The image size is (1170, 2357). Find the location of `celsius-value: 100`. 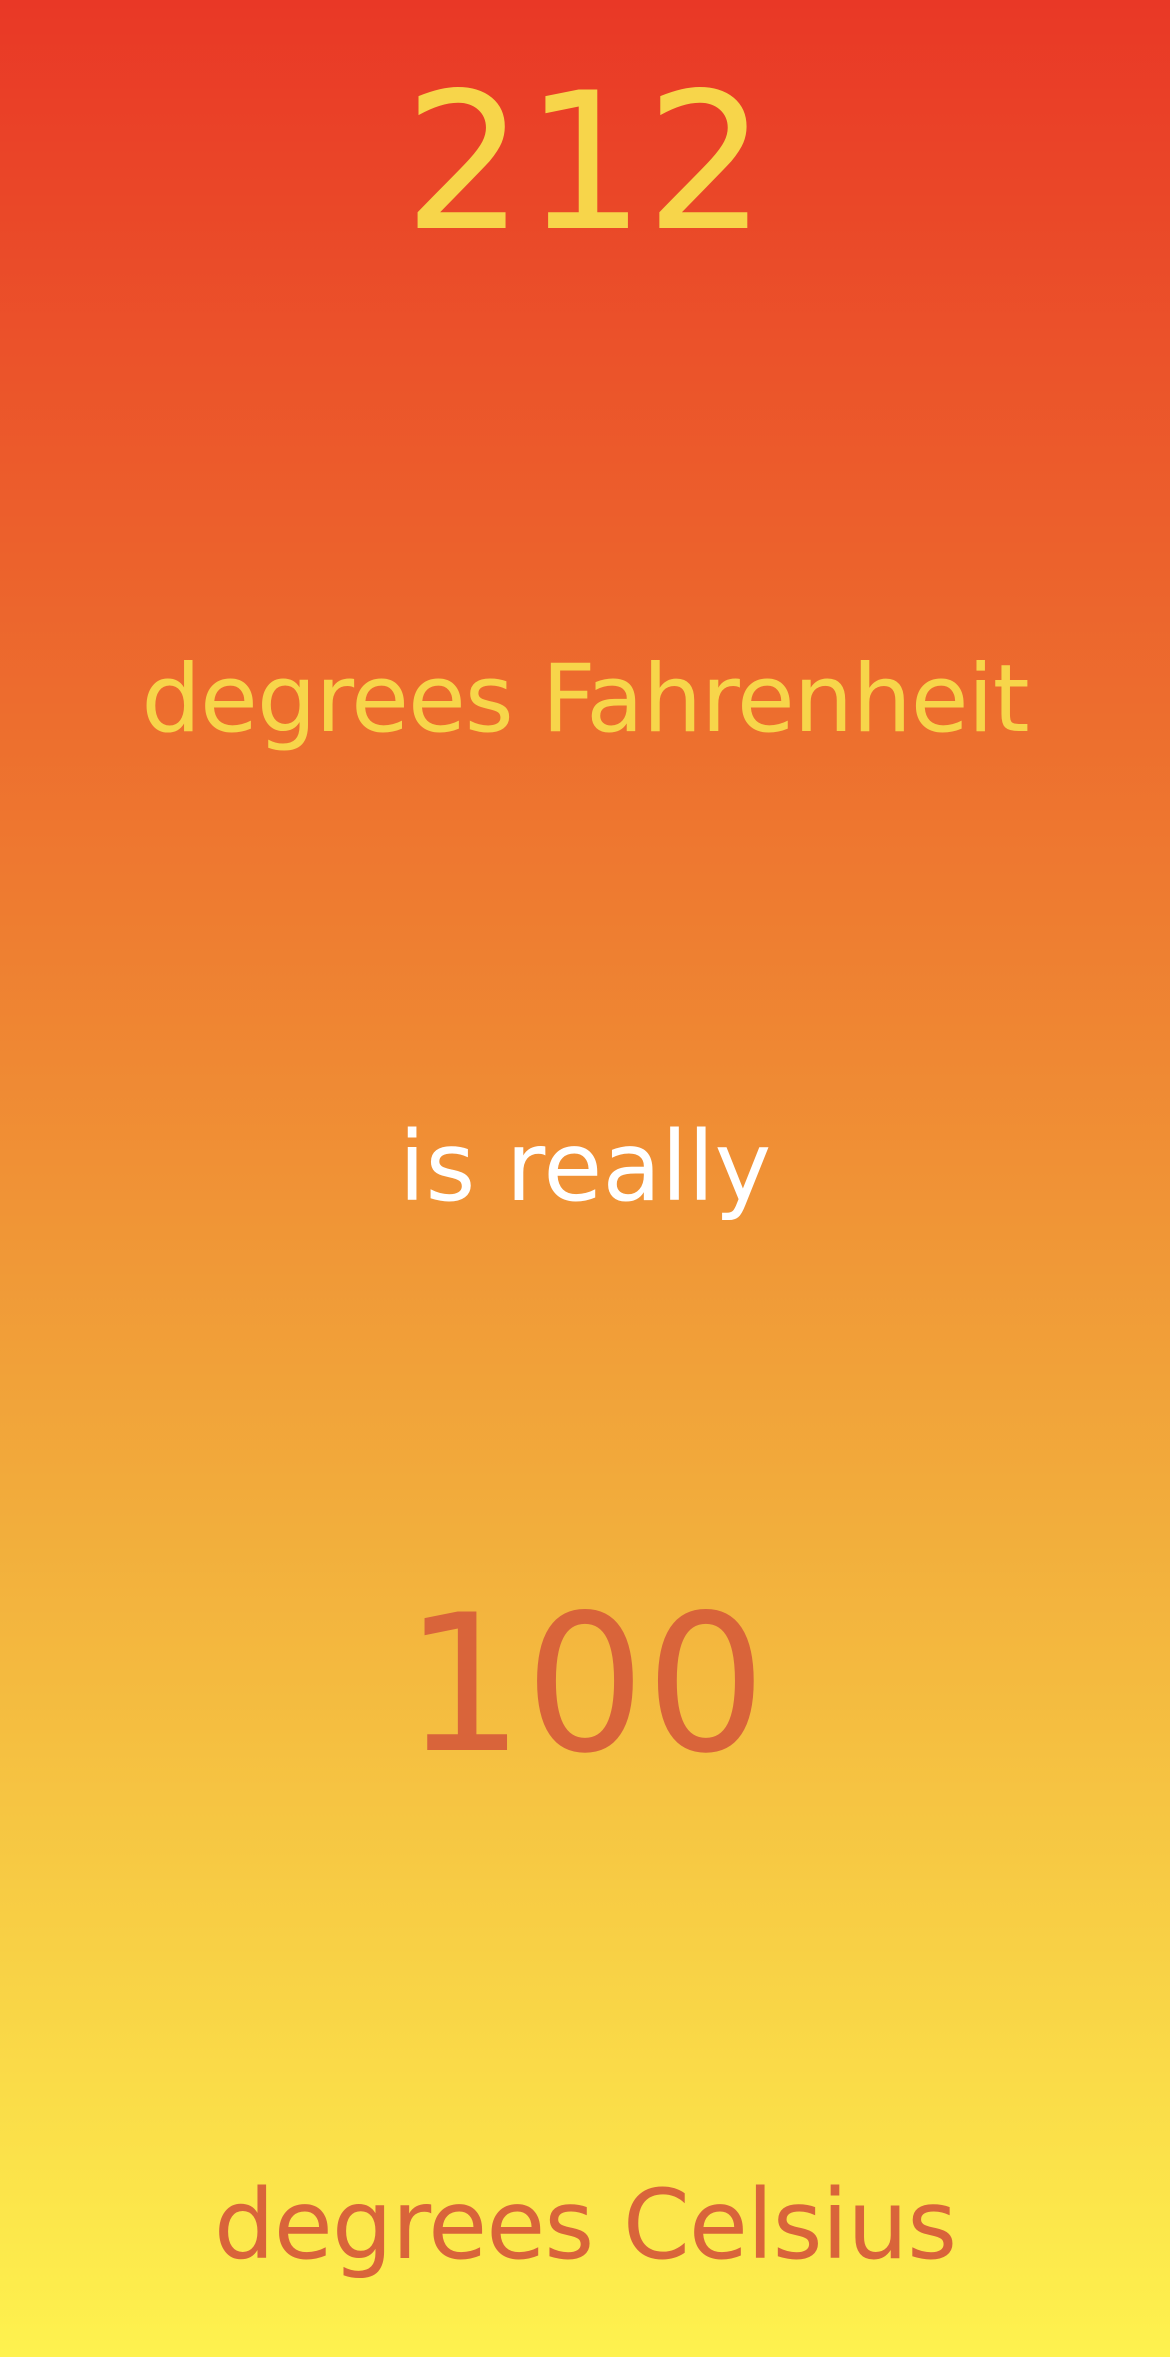

celsius-value: 100 is located at coordinates (585, 1684).